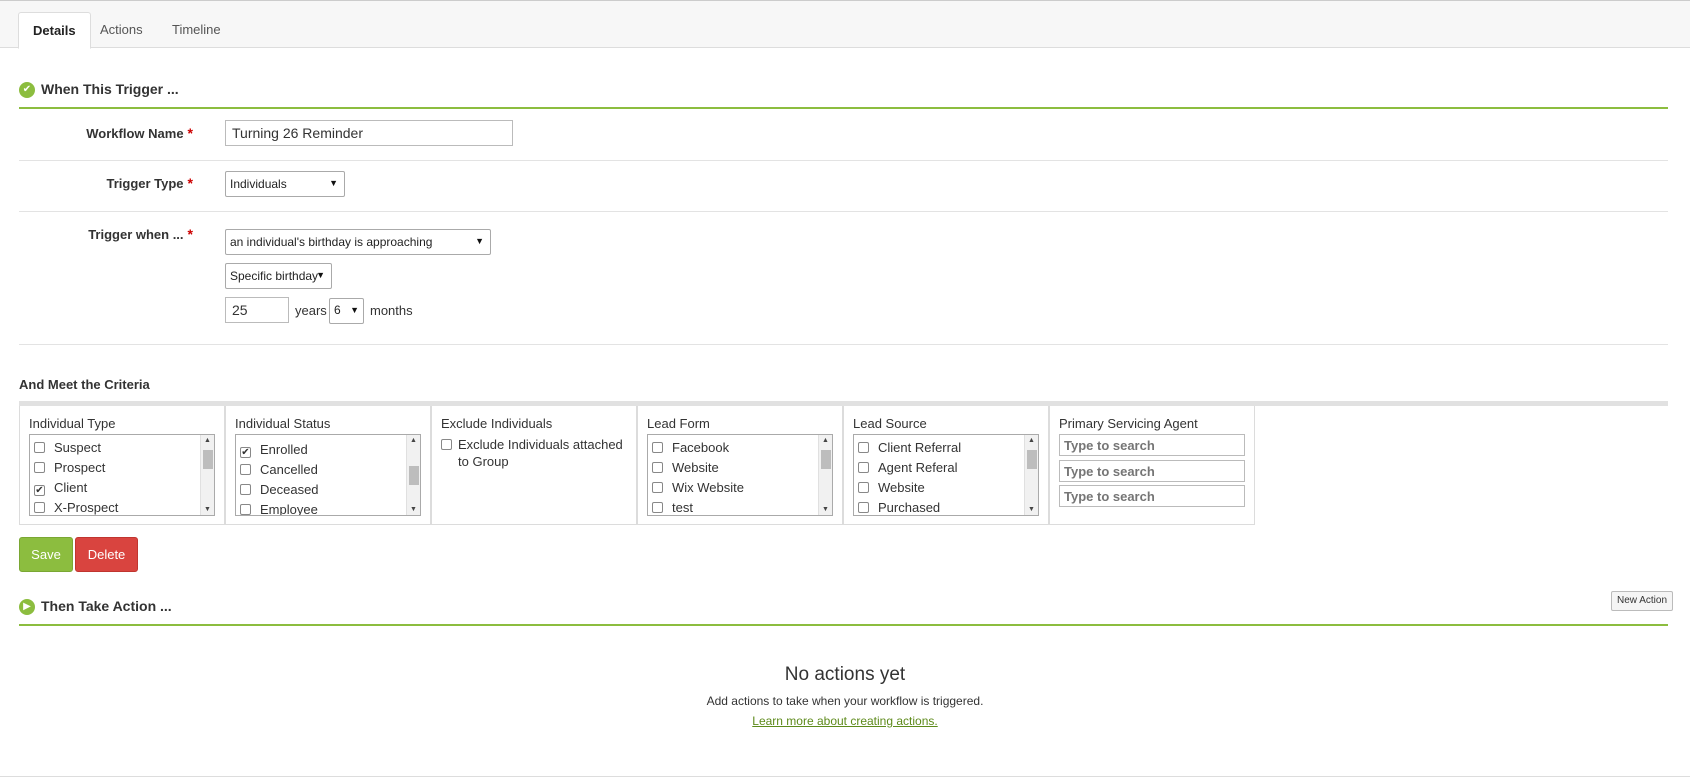 This screenshot has width=1690, height=779. I want to click on birthday-mode-select: Specific birthday ▼, so click(278, 276).